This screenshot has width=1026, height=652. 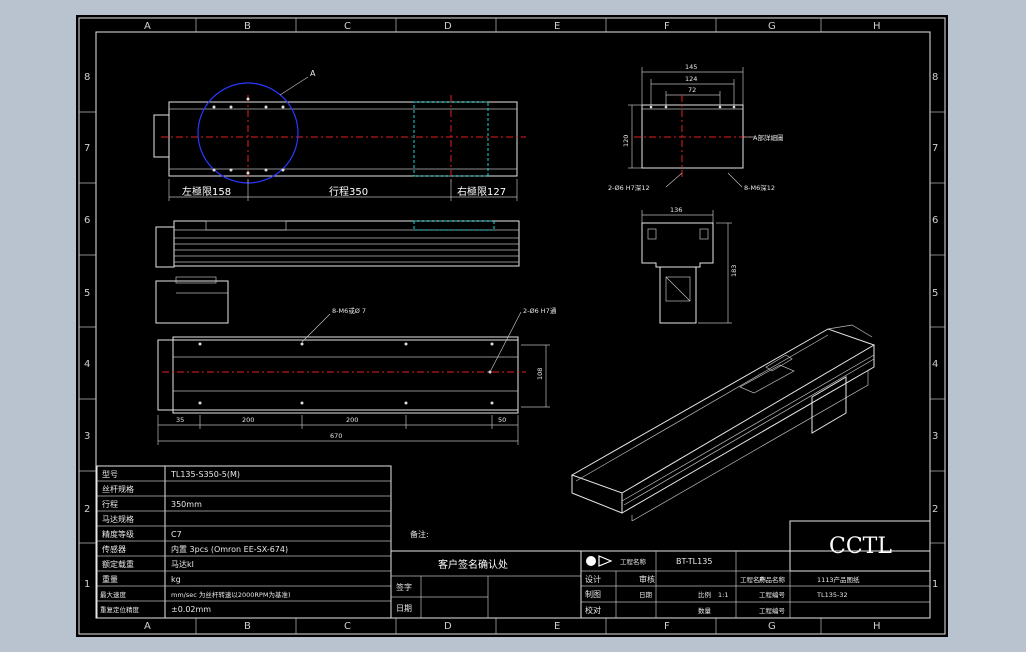 I want to click on spec-label-stroke: 行程, so click(x=110, y=504).